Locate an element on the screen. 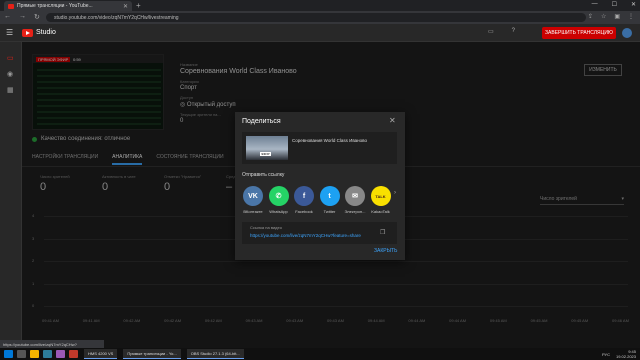 The image size is (640, 360). share-target-label: WhatsApp is located at coordinates (278, 211).